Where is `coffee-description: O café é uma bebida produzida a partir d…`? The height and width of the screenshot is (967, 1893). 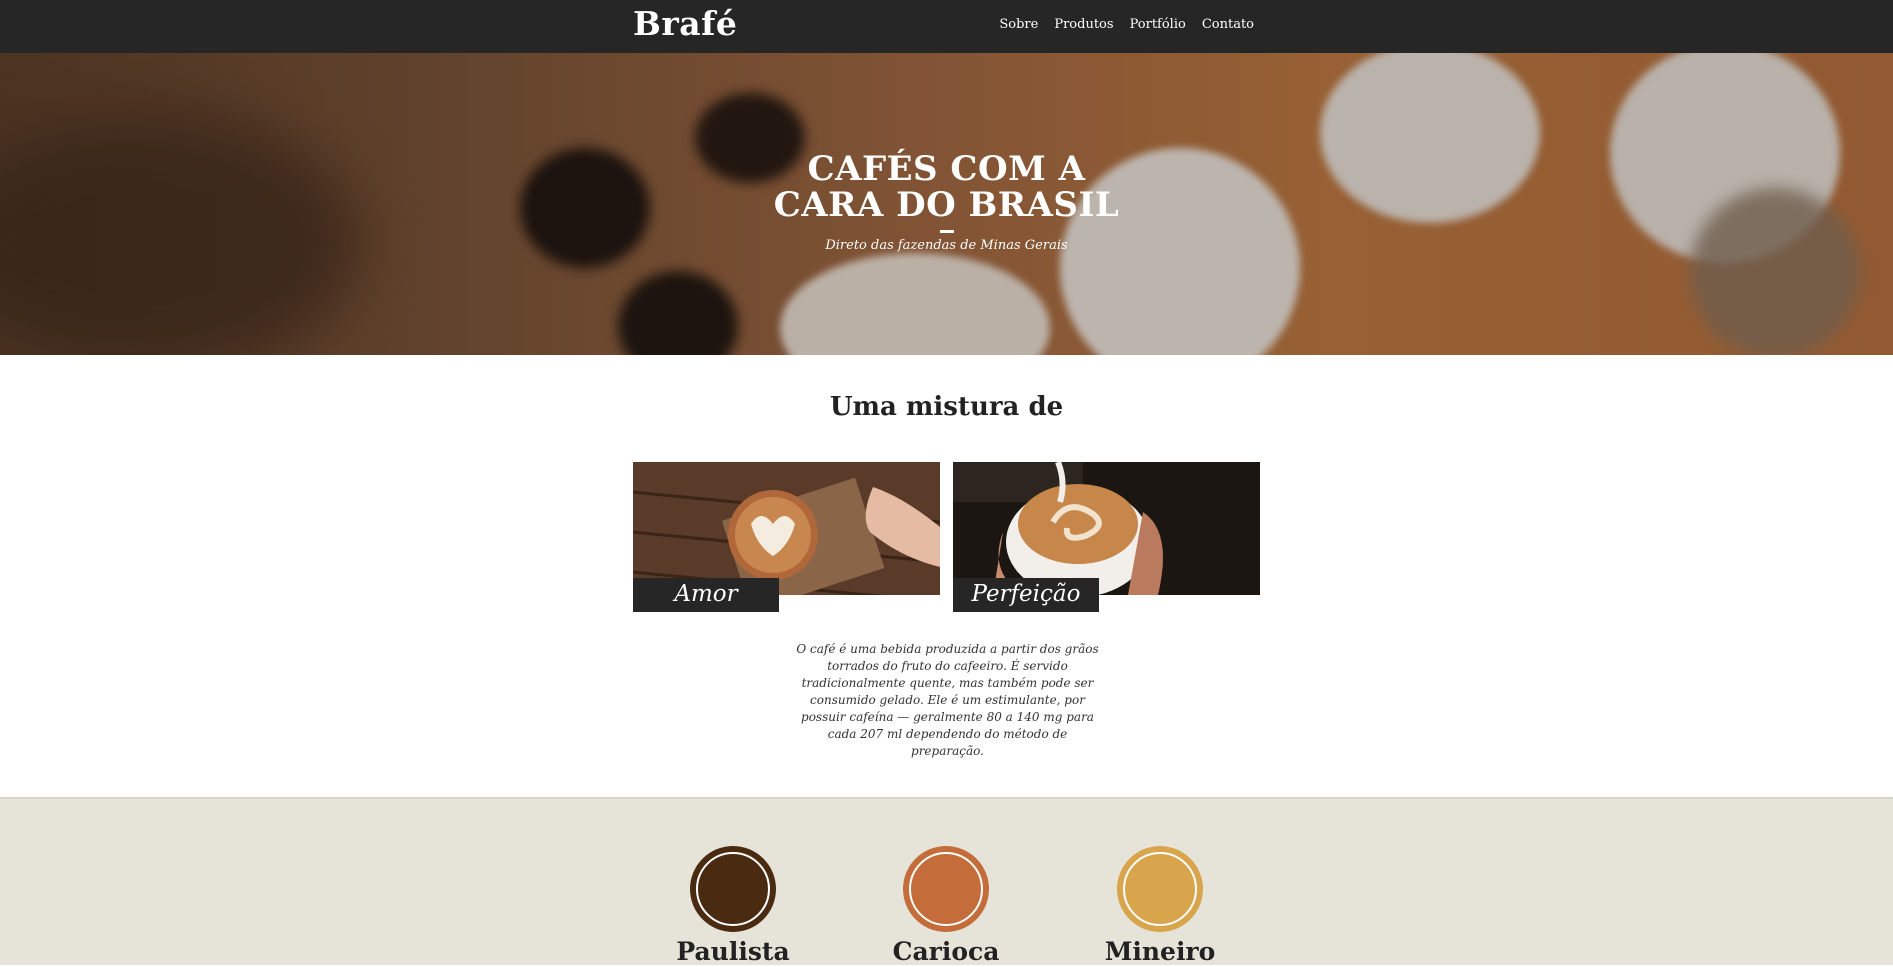
coffee-description: O café é uma bebida produzida a partir d… is located at coordinates (947, 700).